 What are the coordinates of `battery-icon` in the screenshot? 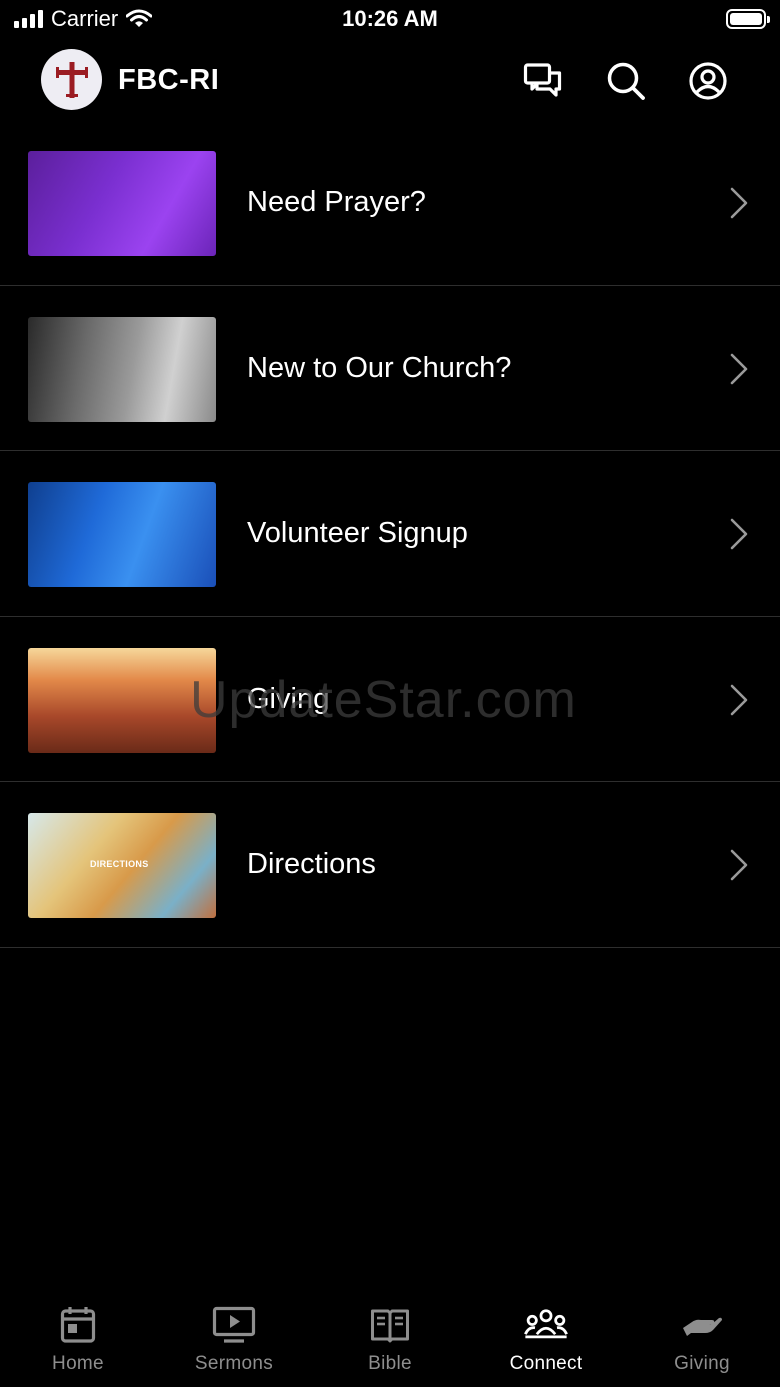 It's located at (748, 19).